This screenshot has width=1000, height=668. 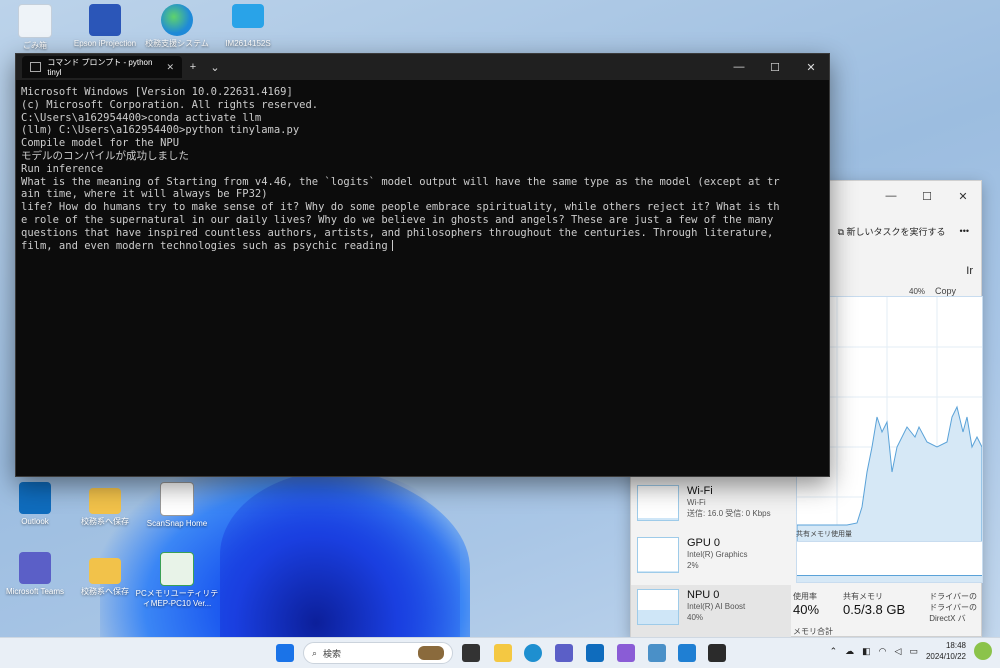 What do you see at coordinates (834, 651) in the screenshot?
I see `chevron-up-icon: ⌃` at bounding box center [834, 651].